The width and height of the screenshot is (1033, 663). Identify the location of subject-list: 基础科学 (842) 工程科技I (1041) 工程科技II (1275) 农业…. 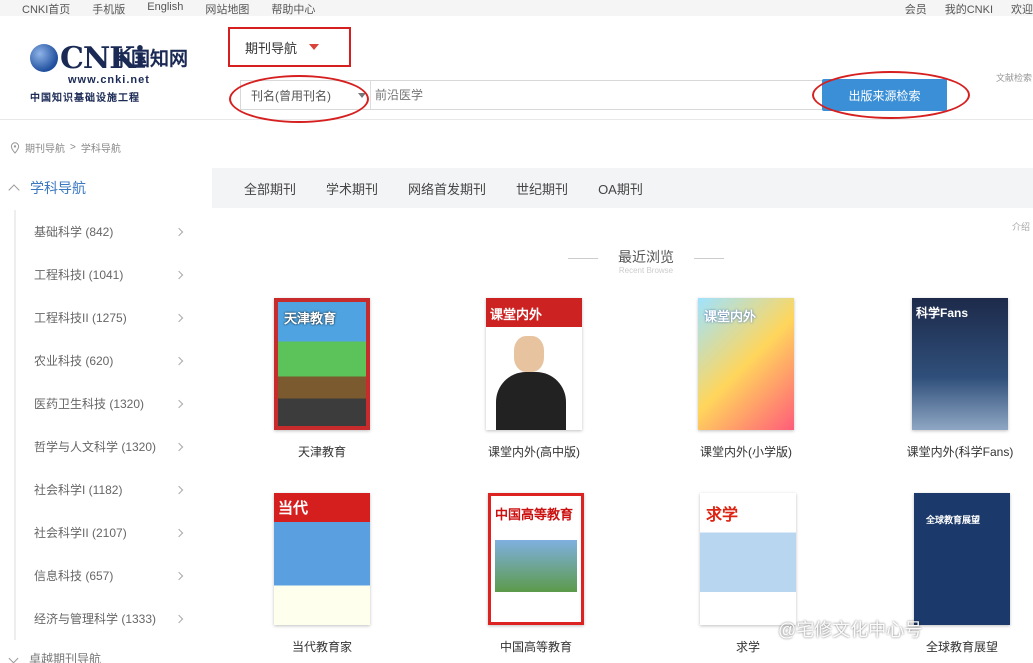
(109, 425).